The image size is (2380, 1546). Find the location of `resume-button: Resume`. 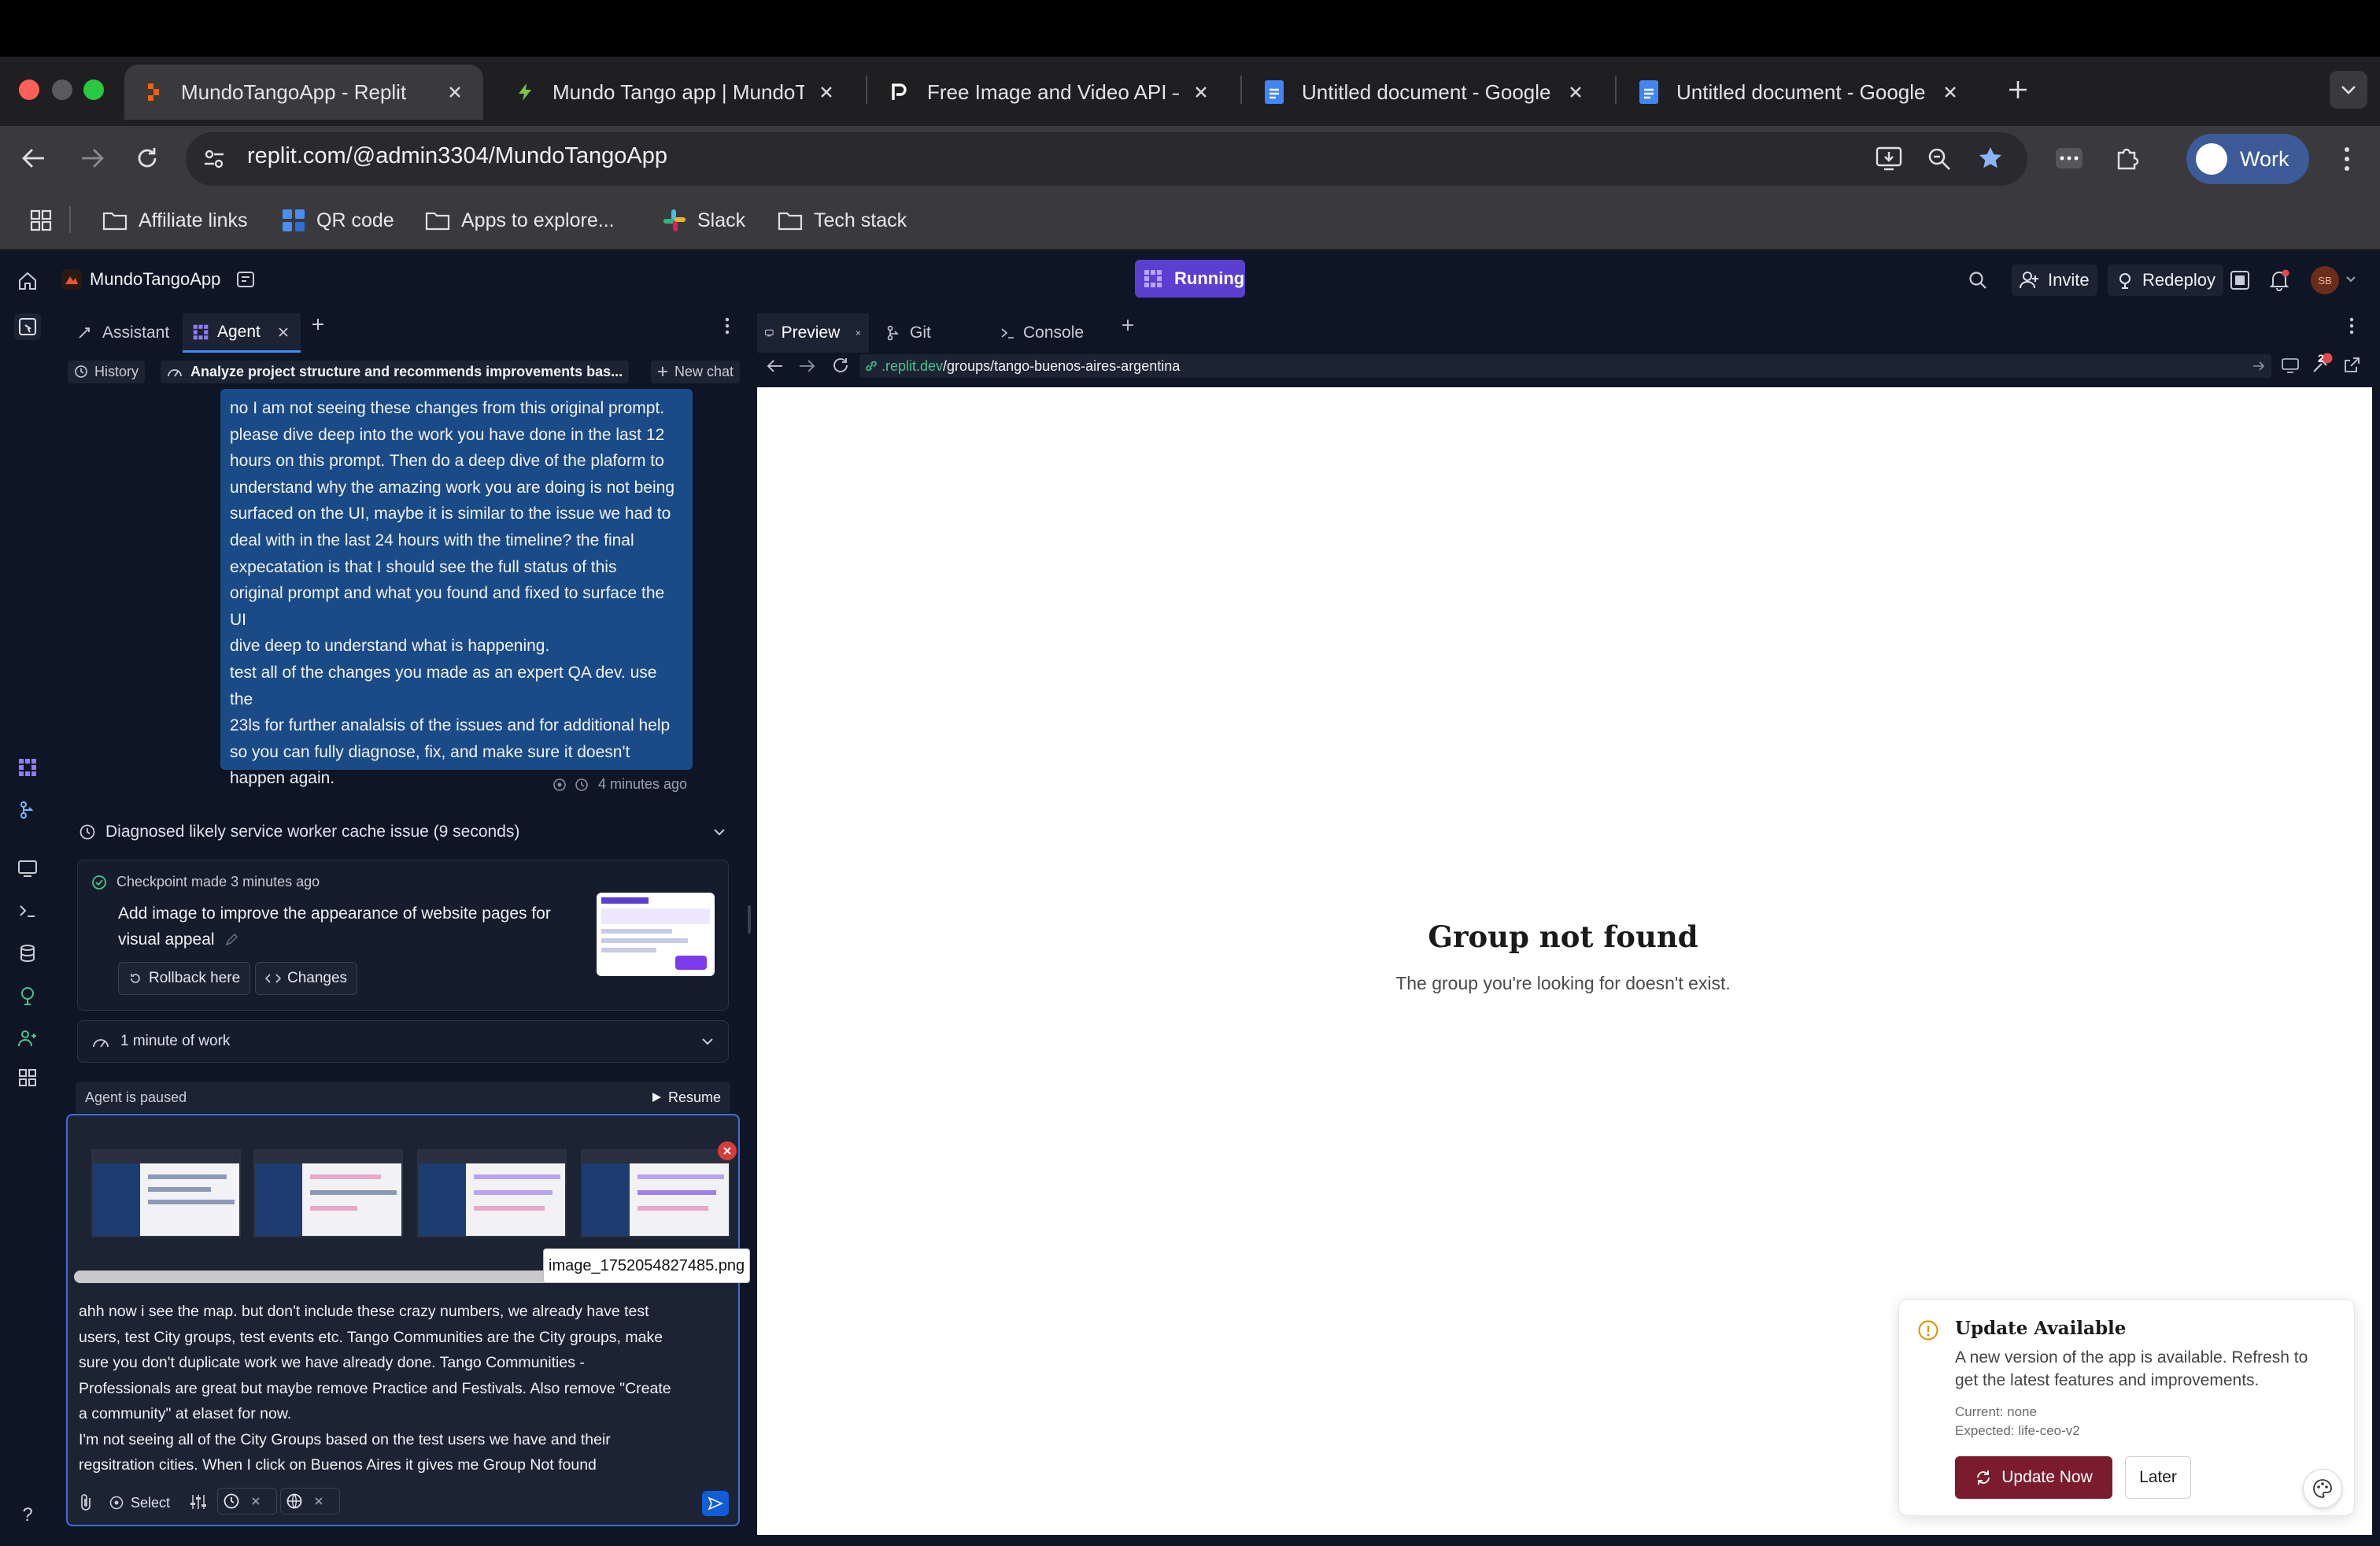

resume-button: Resume is located at coordinates (686, 1097).